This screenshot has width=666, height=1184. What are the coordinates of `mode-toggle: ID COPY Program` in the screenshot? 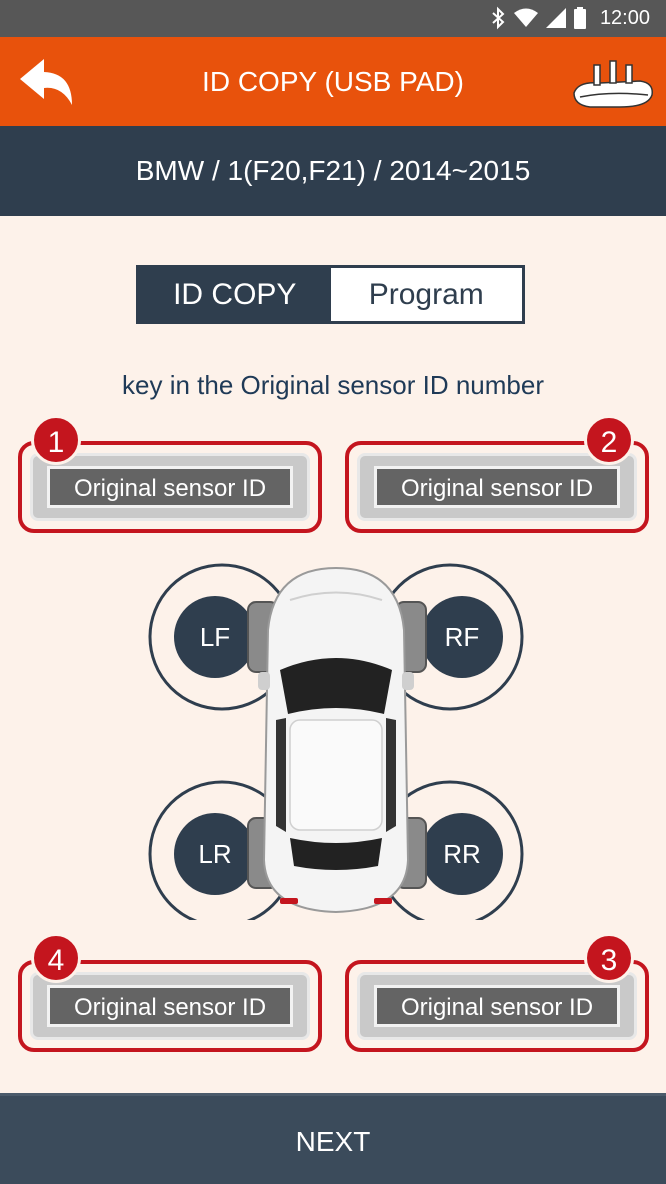 It's located at (330, 294).